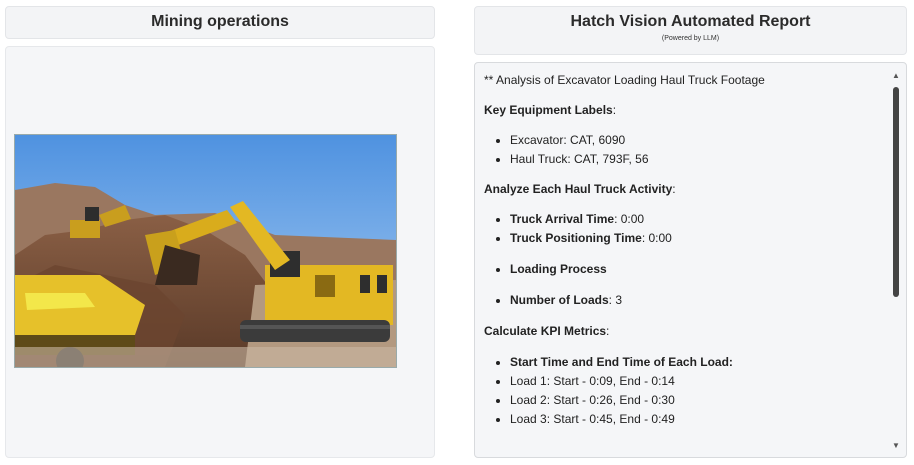  What do you see at coordinates (558, 269) in the screenshot?
I see `loading-process-label: Loading Process` at bounding box center [558, 269].